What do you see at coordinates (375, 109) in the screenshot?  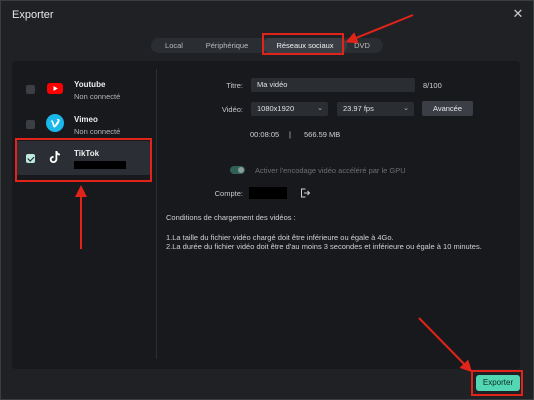 I see `fps-select: 23.97 fps ⌄` at bounding box center [375, 109].